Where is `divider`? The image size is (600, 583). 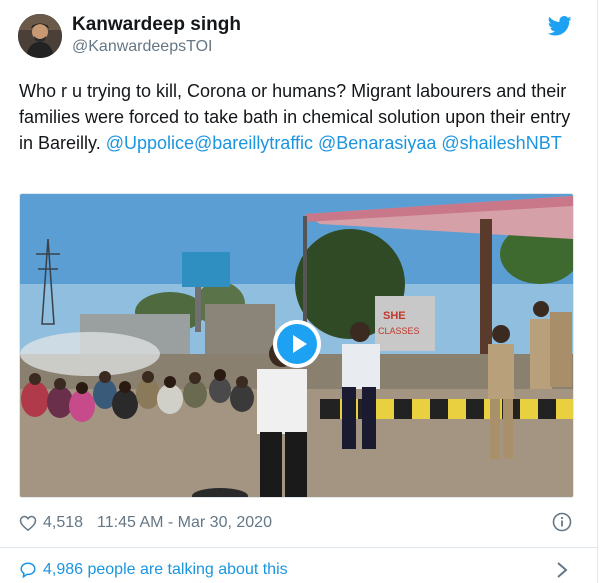
divider is located at coordinates (299, 547).